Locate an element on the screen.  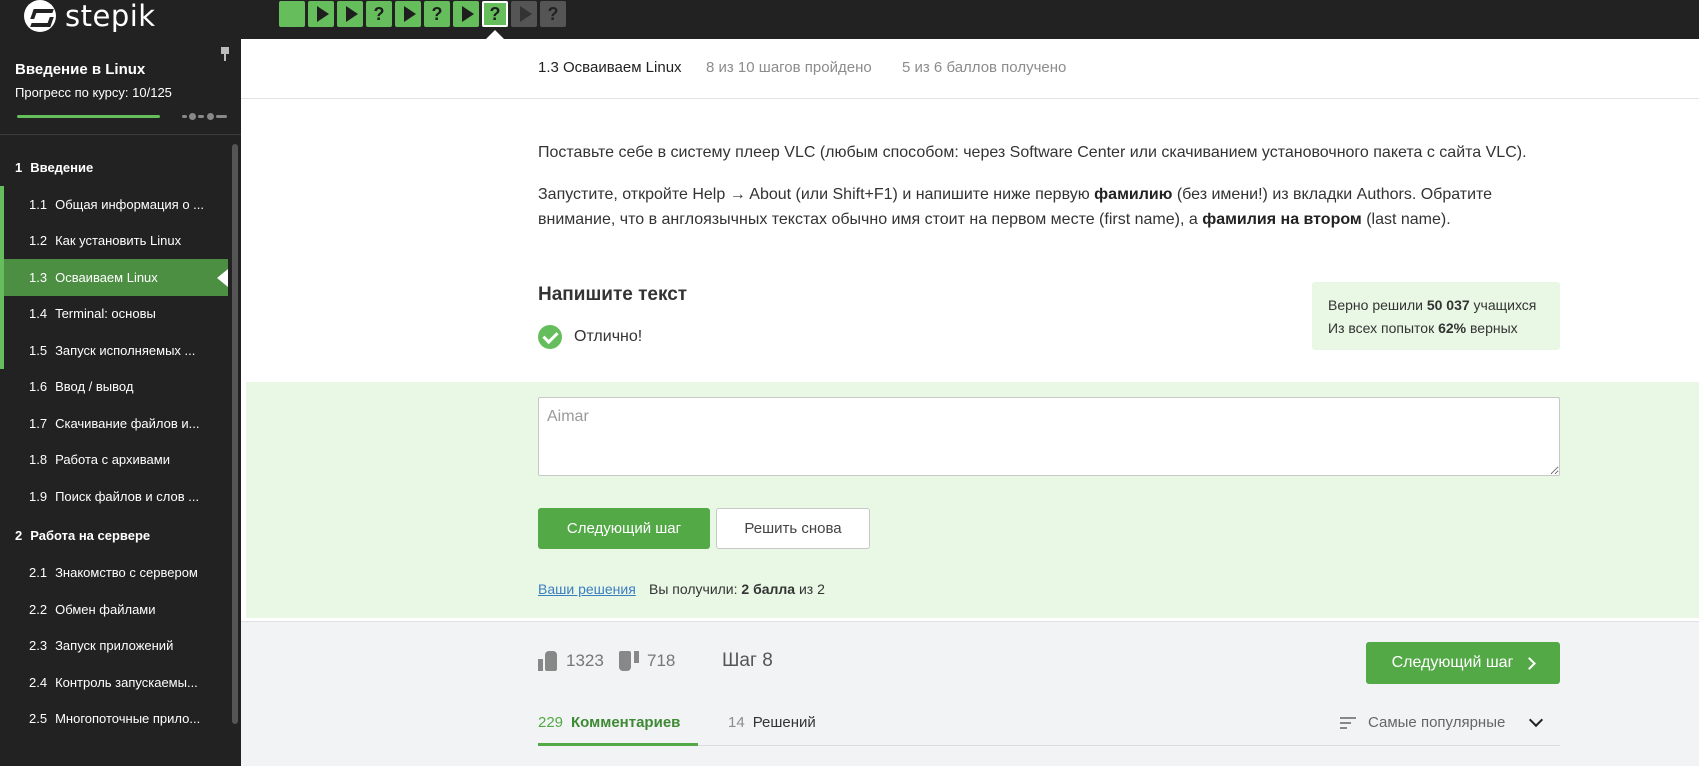
step-10-question: ? is located at coordinates (553, 14).